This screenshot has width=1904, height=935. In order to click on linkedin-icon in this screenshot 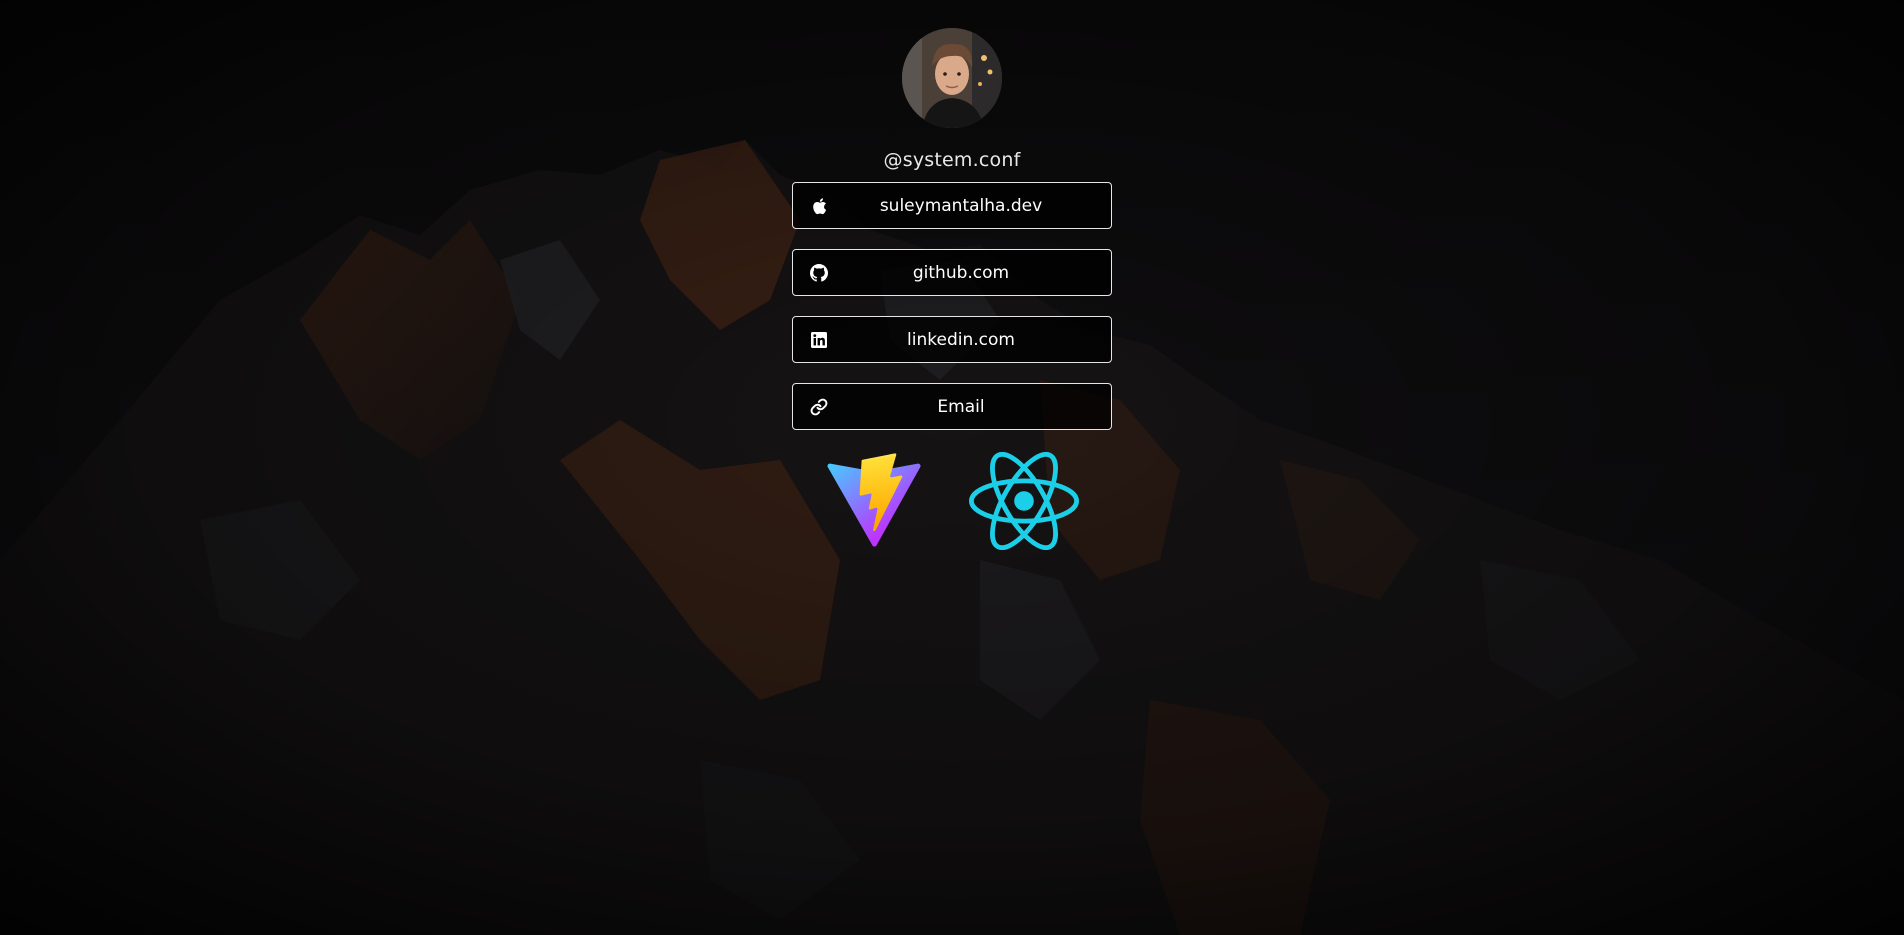, I will do `click(819, 340)`.